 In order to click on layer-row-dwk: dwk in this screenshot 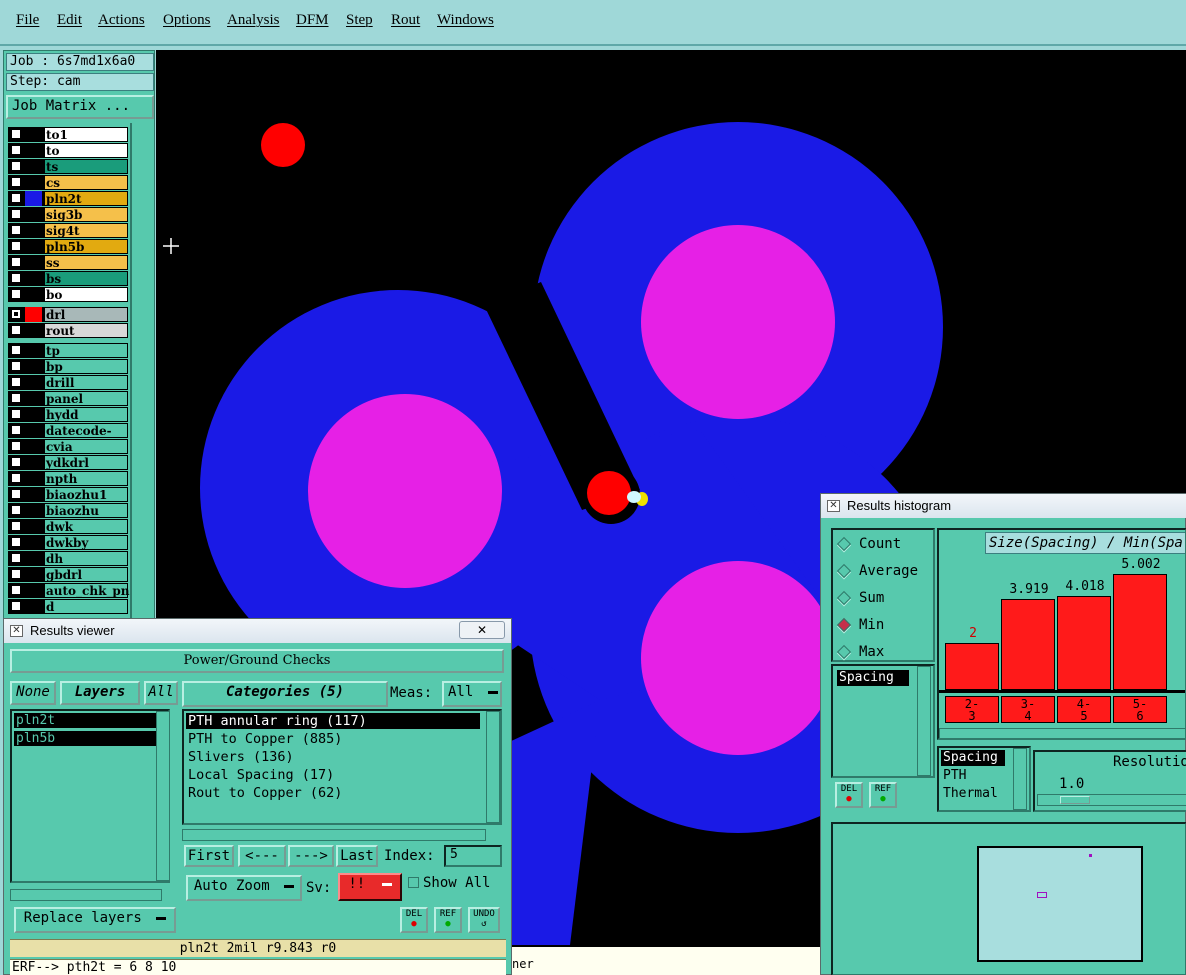, I will do `click(68, 526)`.